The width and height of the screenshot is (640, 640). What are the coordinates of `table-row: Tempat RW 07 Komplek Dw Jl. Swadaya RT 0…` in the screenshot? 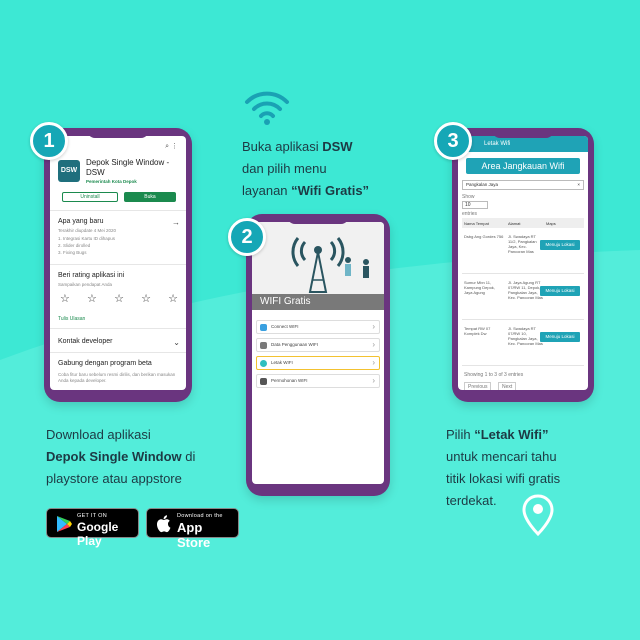 It's located at (523, 344).